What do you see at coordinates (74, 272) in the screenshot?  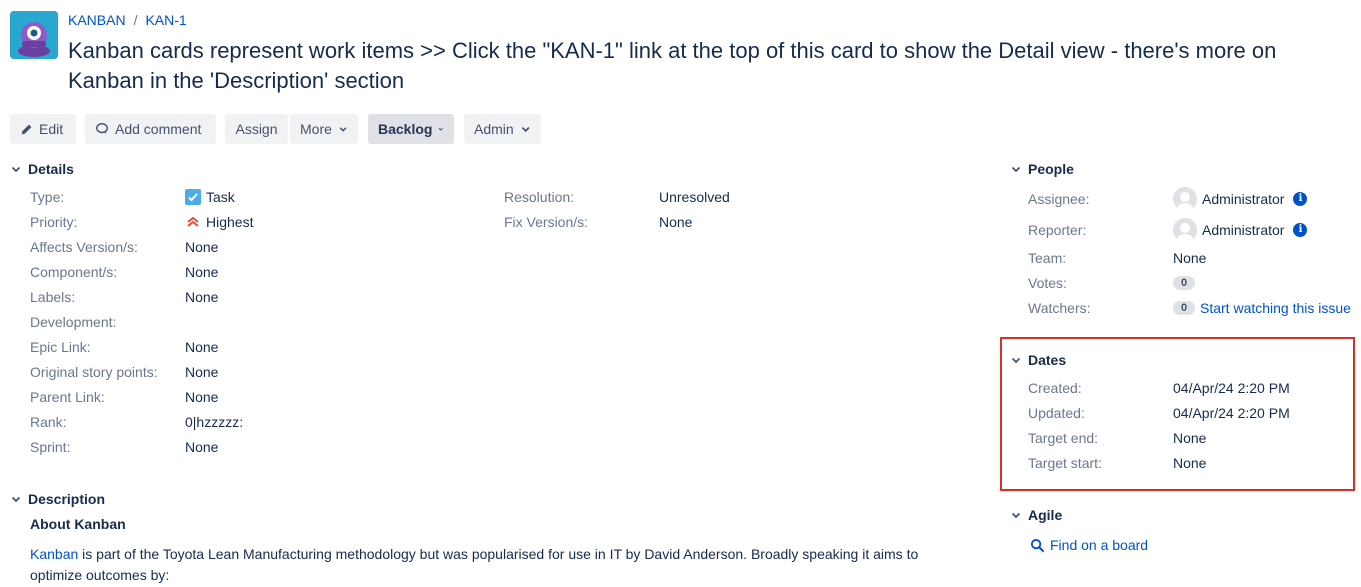 I see `component-label: Component/s:` at bounding box center [74, 272].